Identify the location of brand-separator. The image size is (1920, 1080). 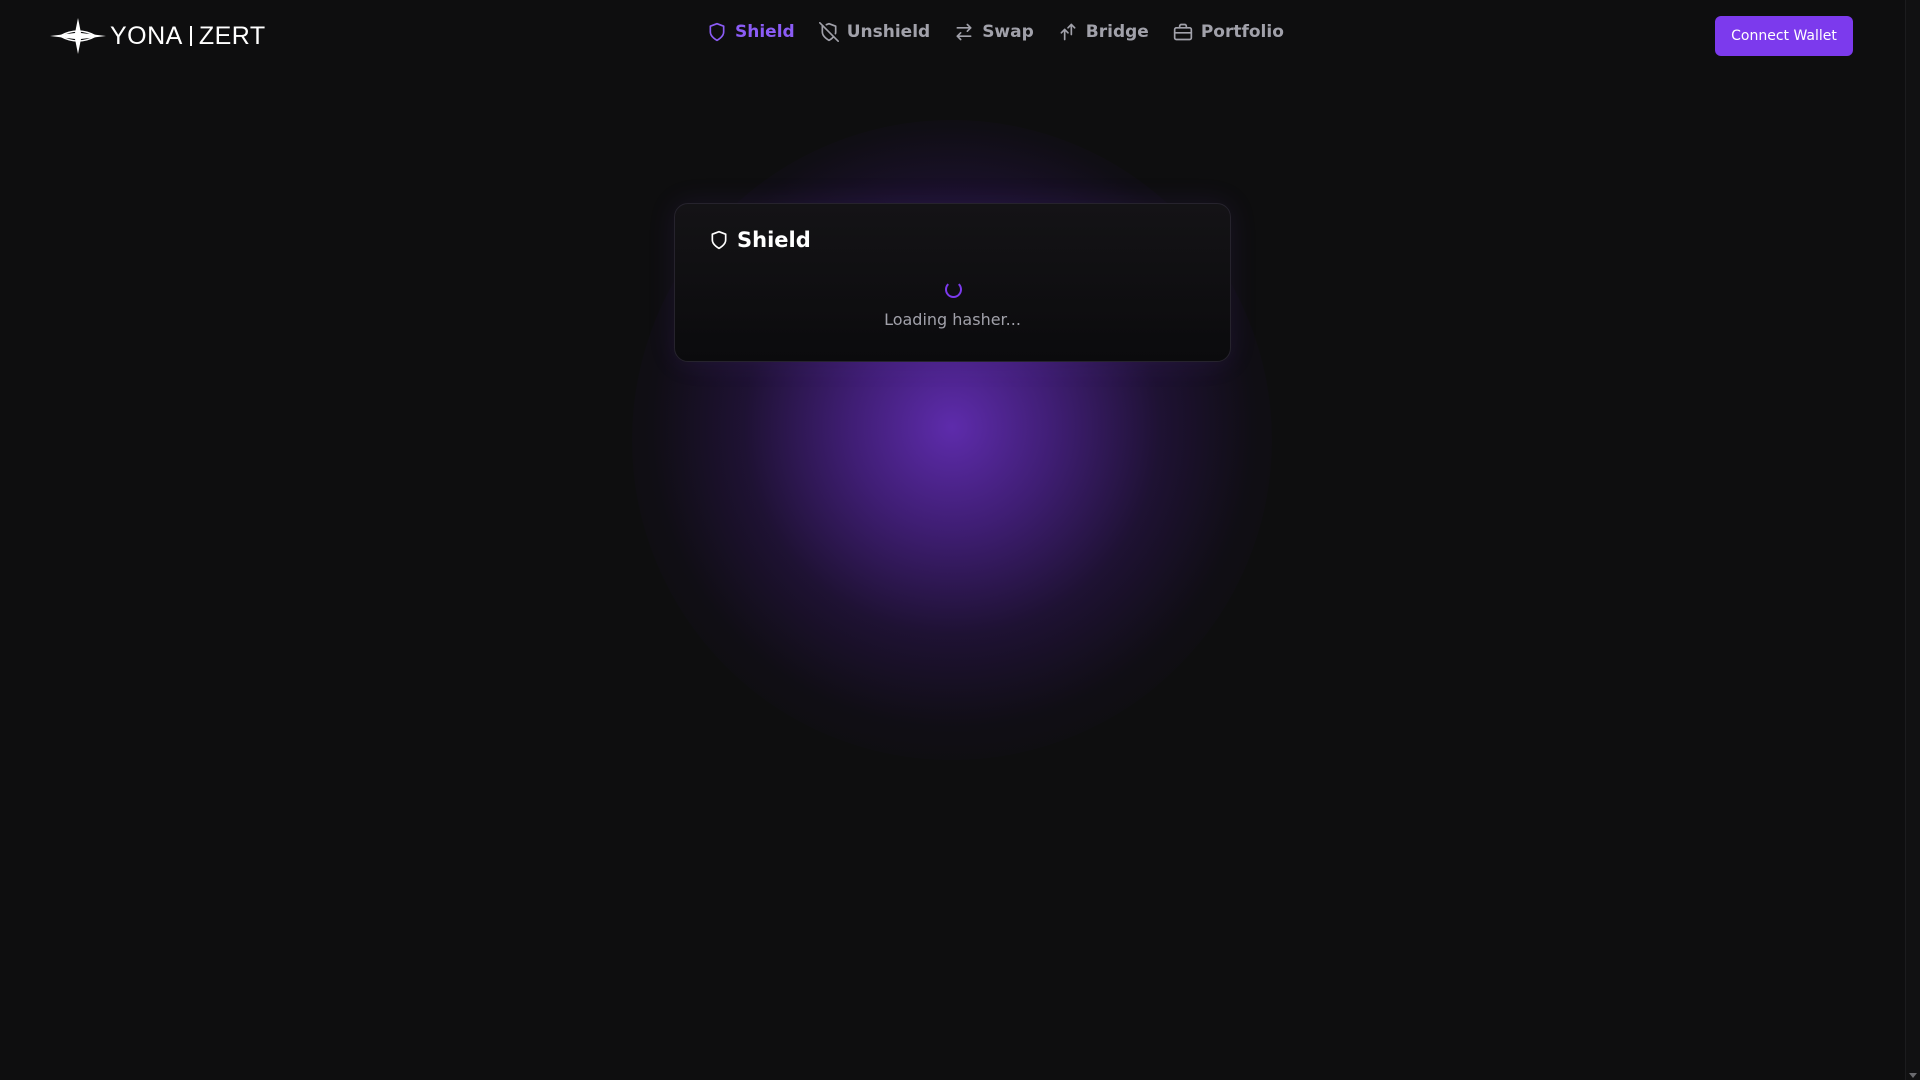
(190, 36).